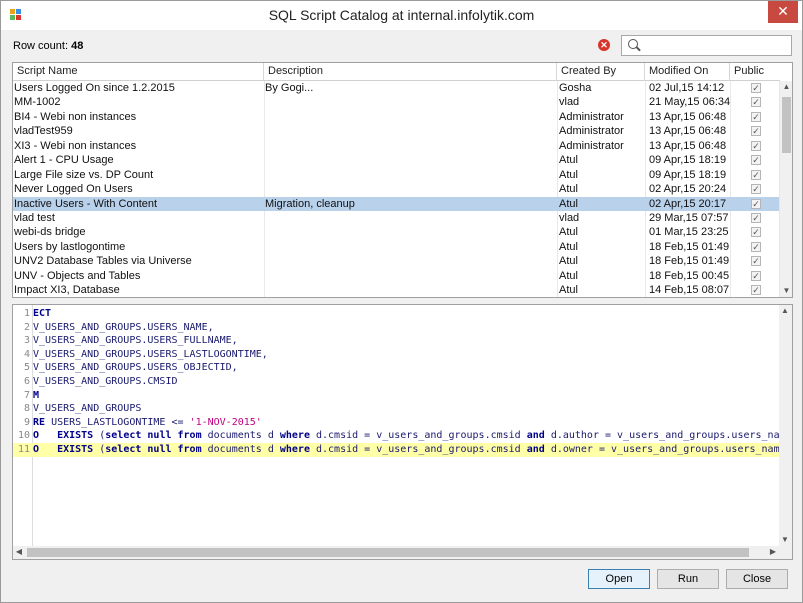 The width and height of the screenshot is (803, 603). What do you see at coordinates (773, 552) in the screenshot?
I see `scroll-right-icon: ▶` at bounding box center [773, 552].